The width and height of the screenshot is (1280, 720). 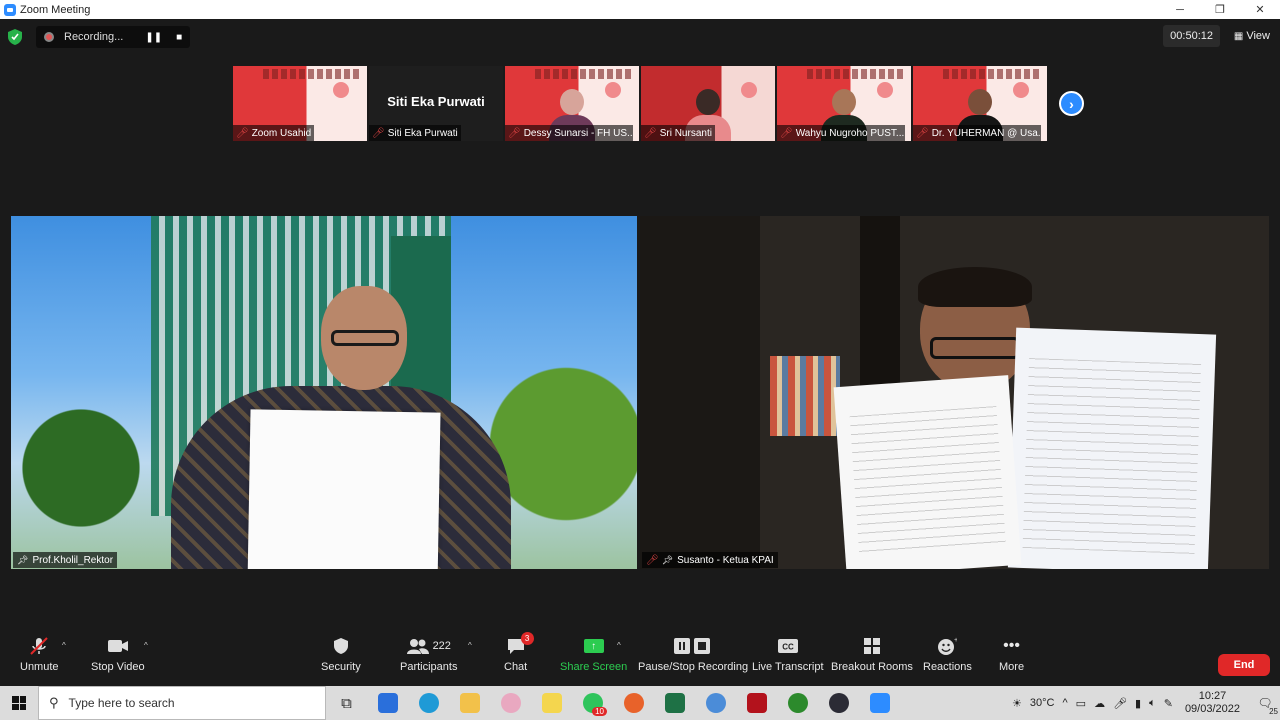 I want to click on weather-icon: ☀, so click(x=1017, y=703).